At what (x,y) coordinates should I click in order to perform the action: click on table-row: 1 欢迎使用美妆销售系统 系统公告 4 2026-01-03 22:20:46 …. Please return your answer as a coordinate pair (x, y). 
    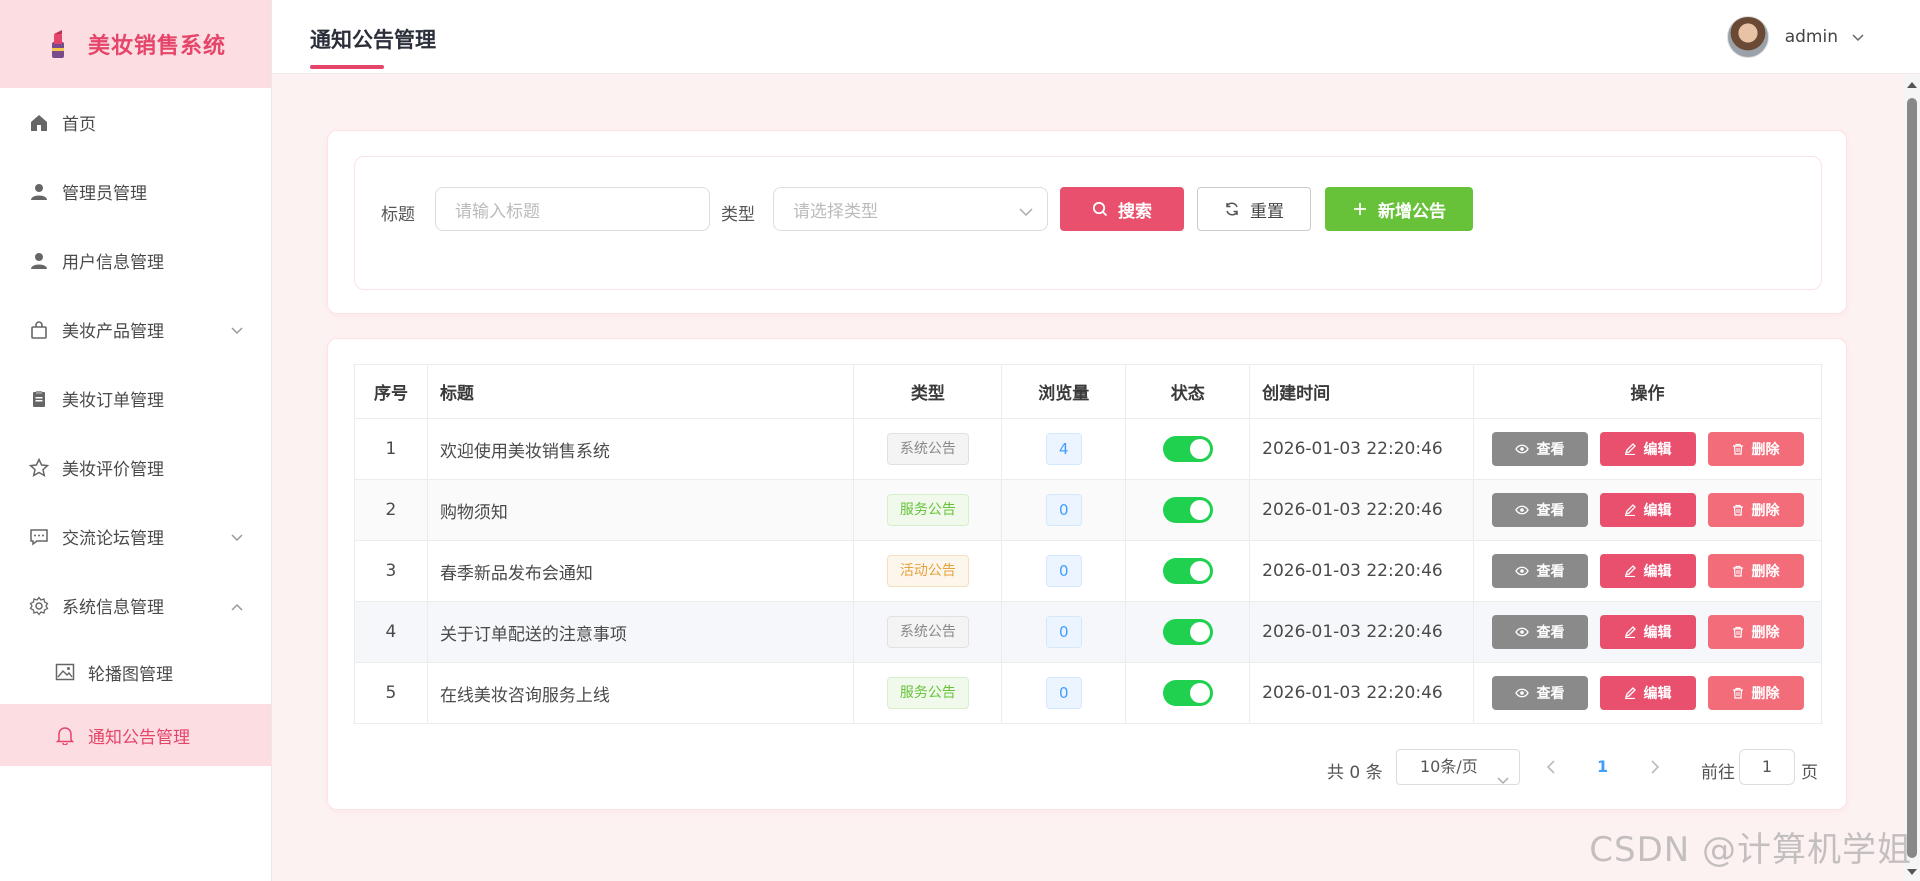
    Looking at the image, I should click on (1088, 449).